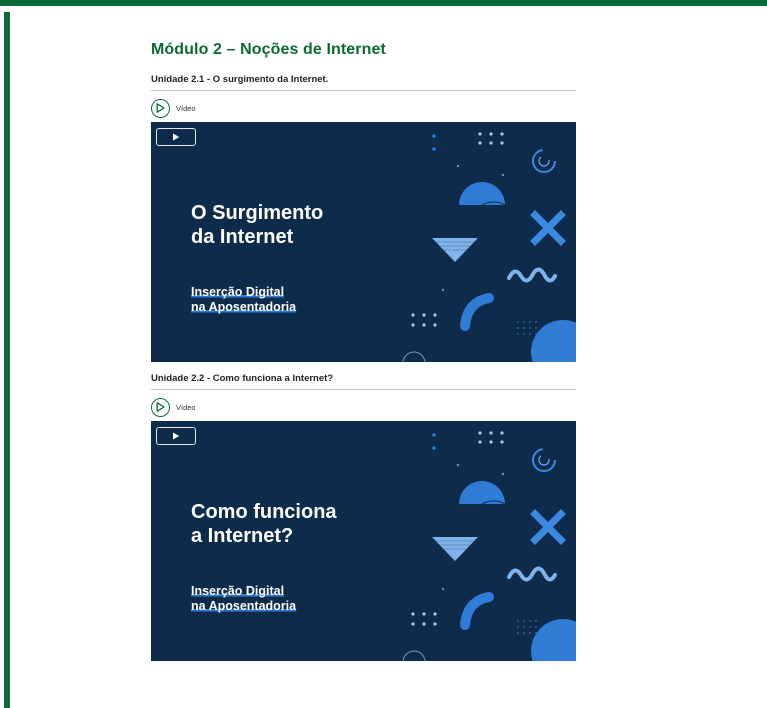  I want to click on module-title: Módulo 2 – Noções de Internet, so click(268, 49).